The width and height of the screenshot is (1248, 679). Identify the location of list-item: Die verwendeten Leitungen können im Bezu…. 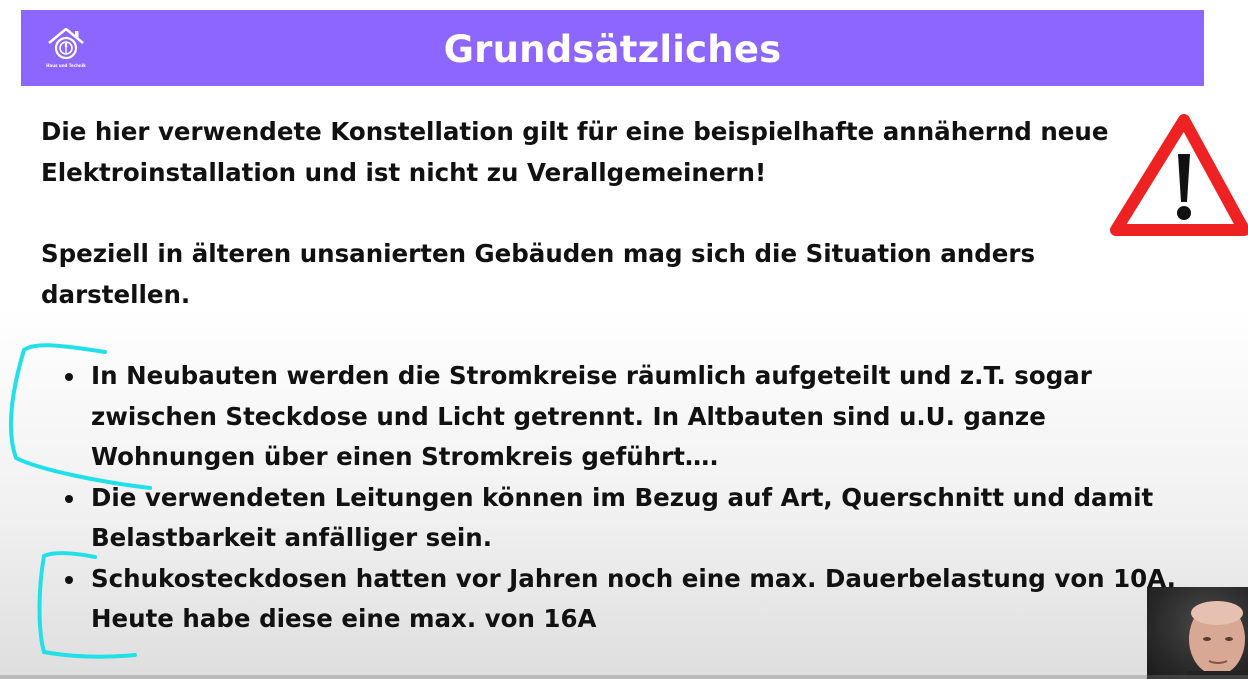
(620, 518).